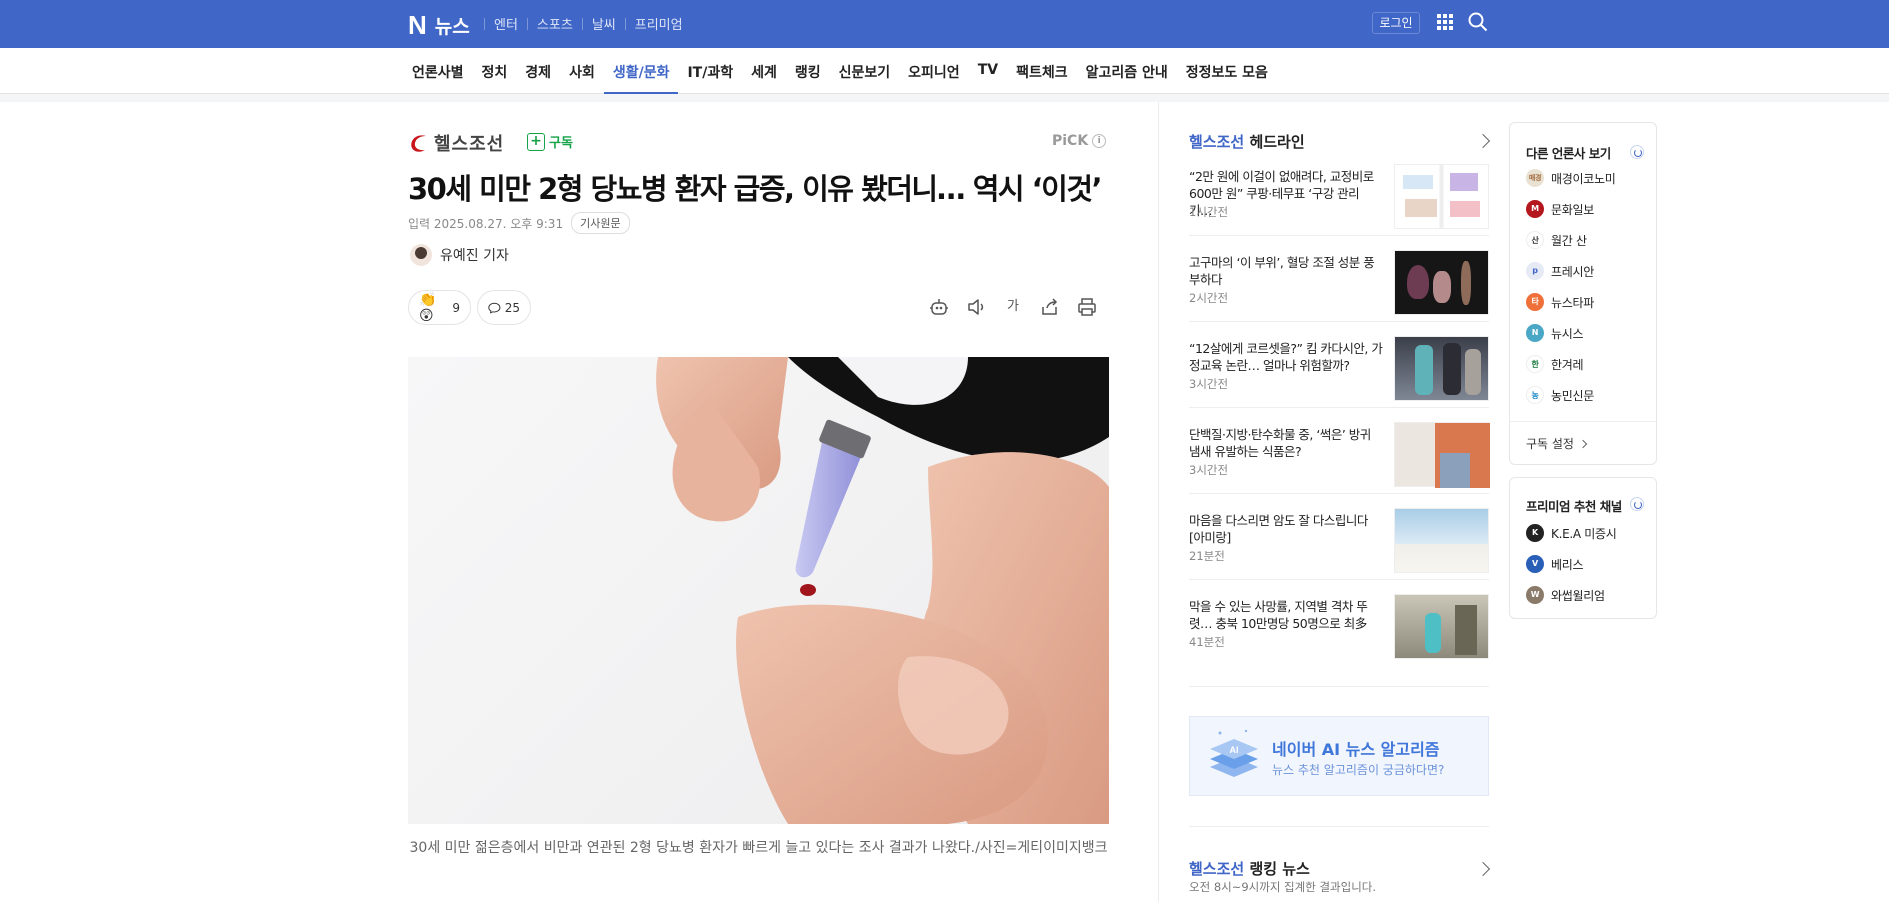  Describe the element at coordinates (1560, 271) in the screenshot. I see `press-item: p 프레시안` at that location.